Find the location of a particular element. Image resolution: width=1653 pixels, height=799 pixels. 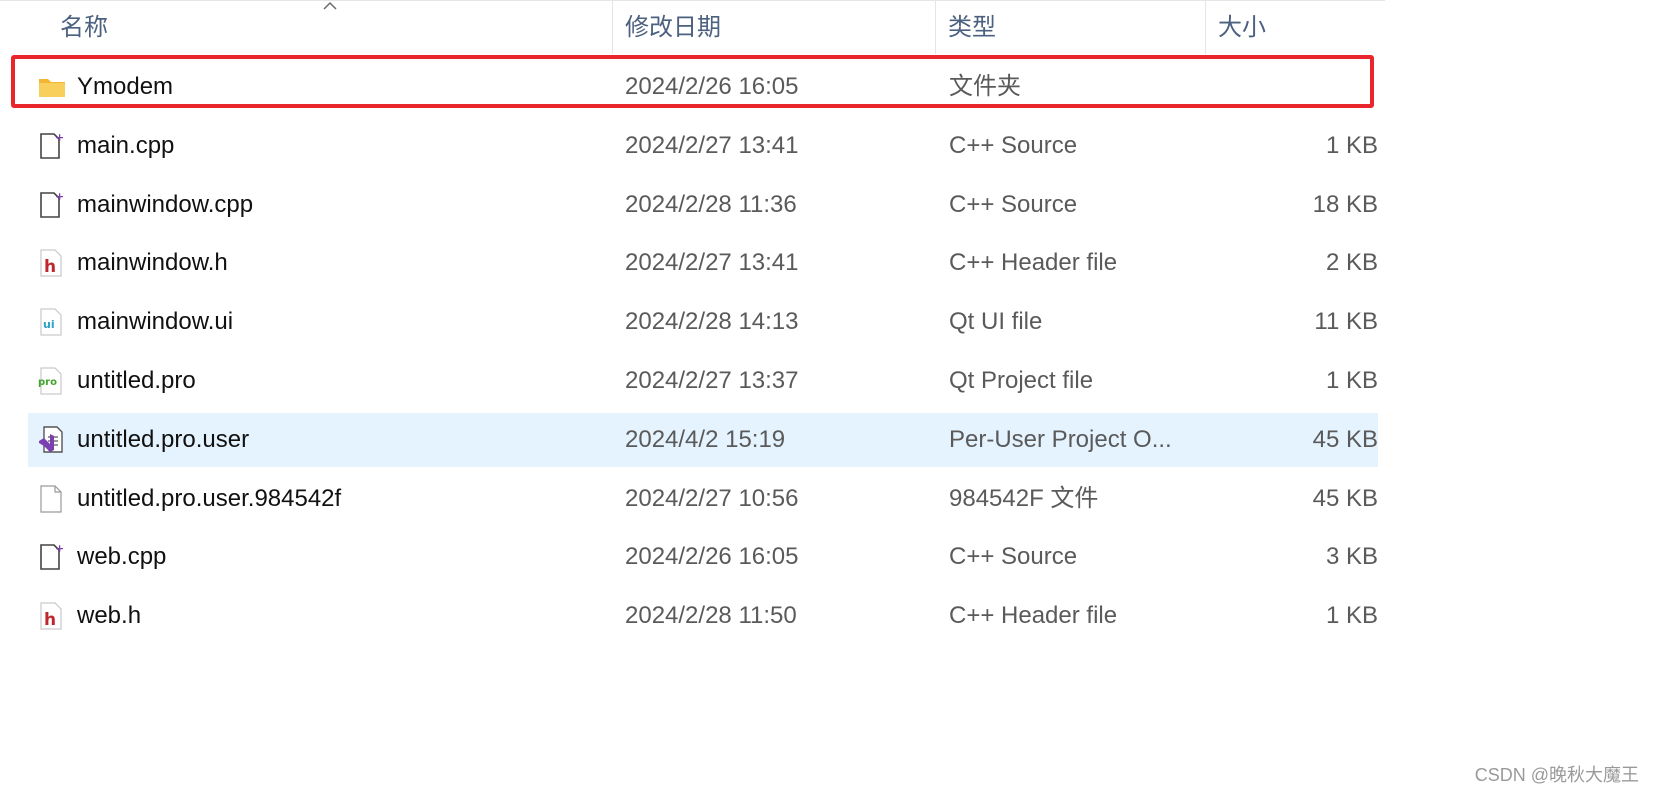

file-row: h web.h 2024/2/28 11:50 C++ Header file 1 KB is located at coordinates (703, 616).